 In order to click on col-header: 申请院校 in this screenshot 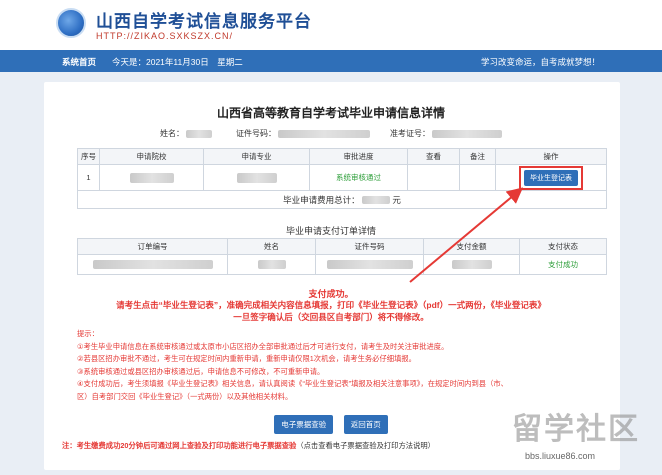, I will do `click(151, 156)`.